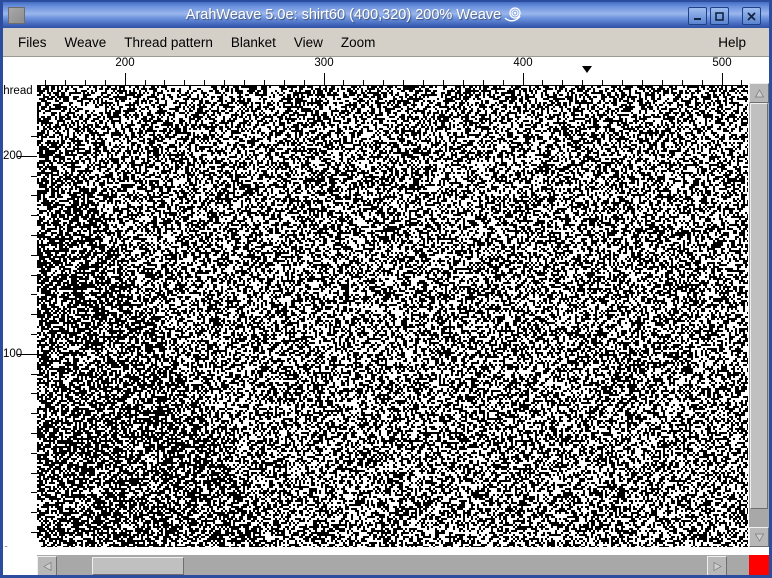 Image resolution: width=772 pixels, height=578 pixels. Describe the element at coordinates (523, 63) in the screenshot. I see `ruler-label-400: 400` at that location.